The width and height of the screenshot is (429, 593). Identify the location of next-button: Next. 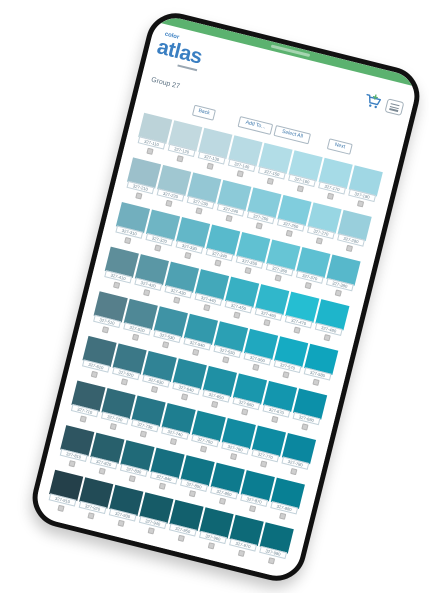
(339, 146).